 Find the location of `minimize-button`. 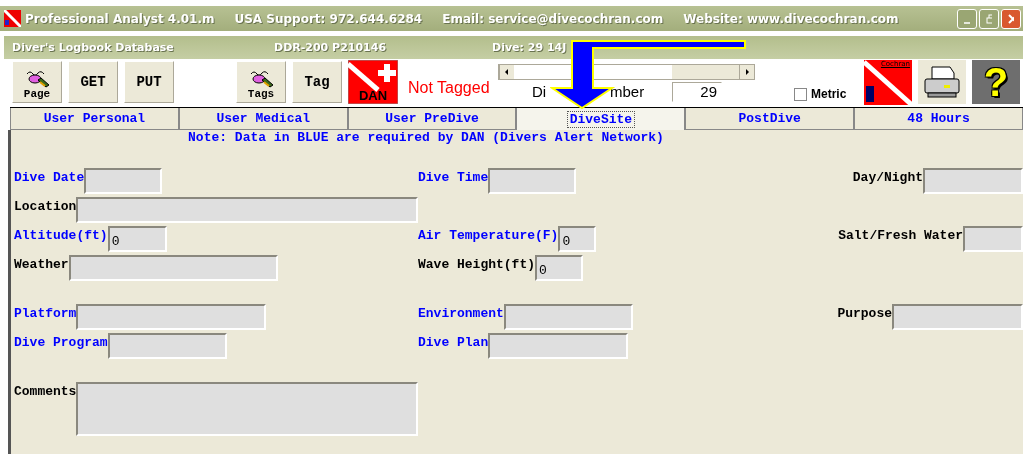

minimize-button is located at coordinates (967, 18).